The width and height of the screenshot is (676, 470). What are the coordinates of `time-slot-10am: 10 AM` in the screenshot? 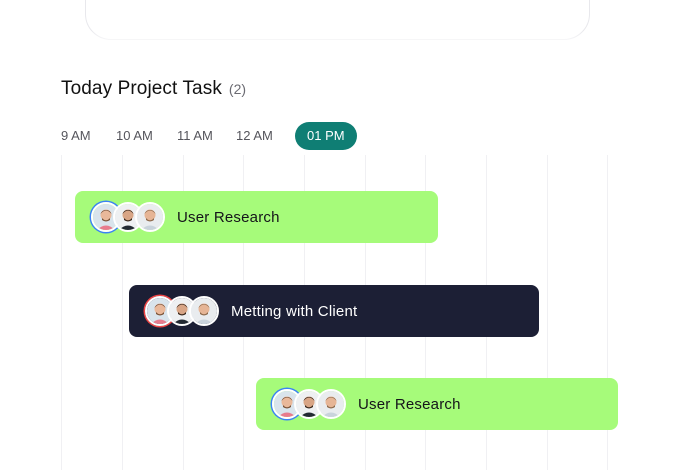 It's located at (134, 136).